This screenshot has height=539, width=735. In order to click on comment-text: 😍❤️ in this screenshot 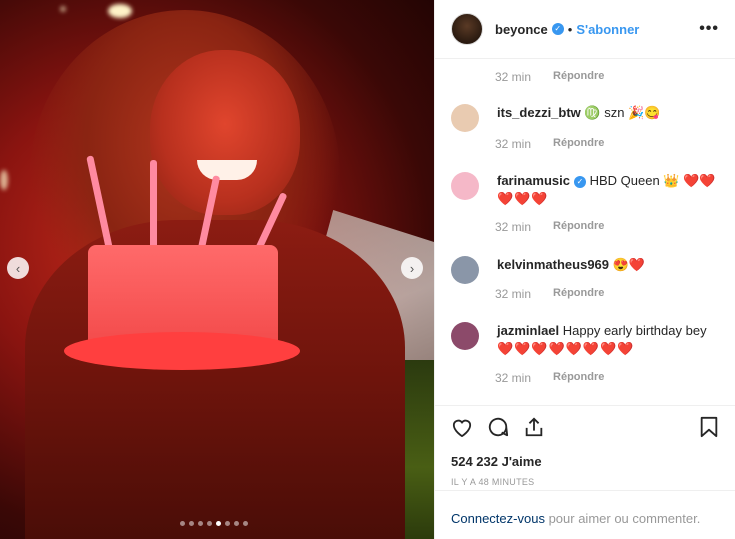, I will do `click(629, 264)`.